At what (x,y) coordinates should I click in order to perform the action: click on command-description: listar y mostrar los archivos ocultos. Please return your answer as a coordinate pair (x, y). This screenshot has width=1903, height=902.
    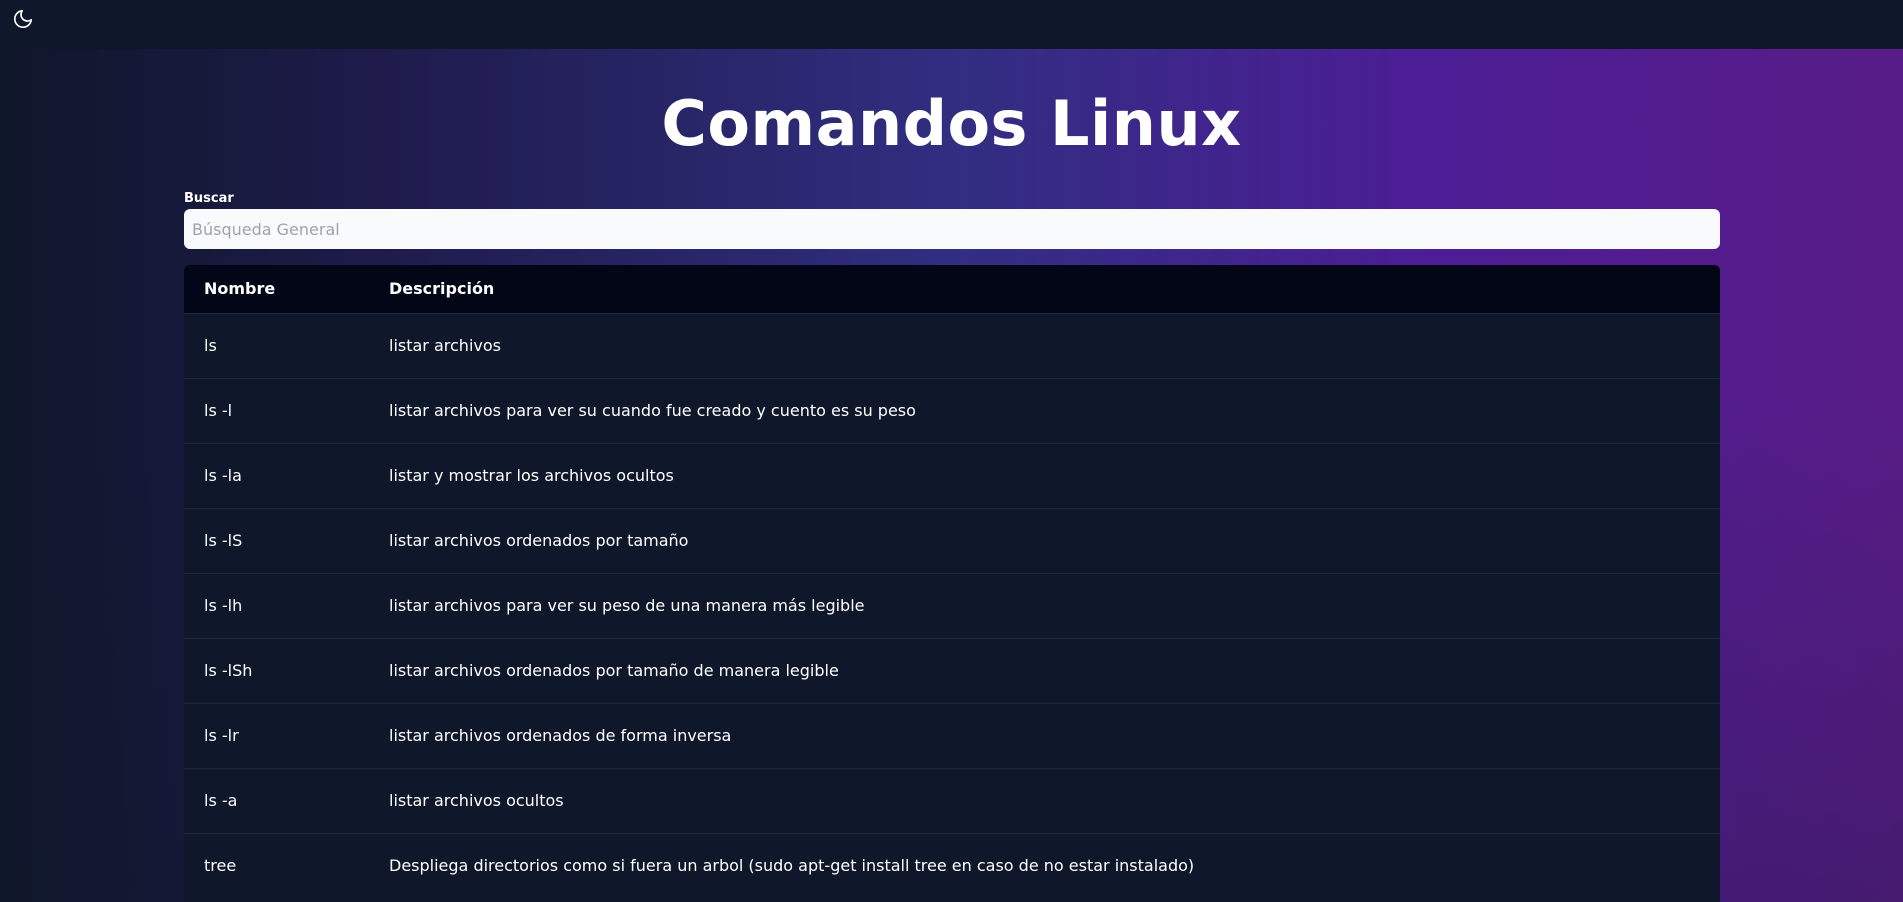
    Looking at the image, I should click on (531, 475).